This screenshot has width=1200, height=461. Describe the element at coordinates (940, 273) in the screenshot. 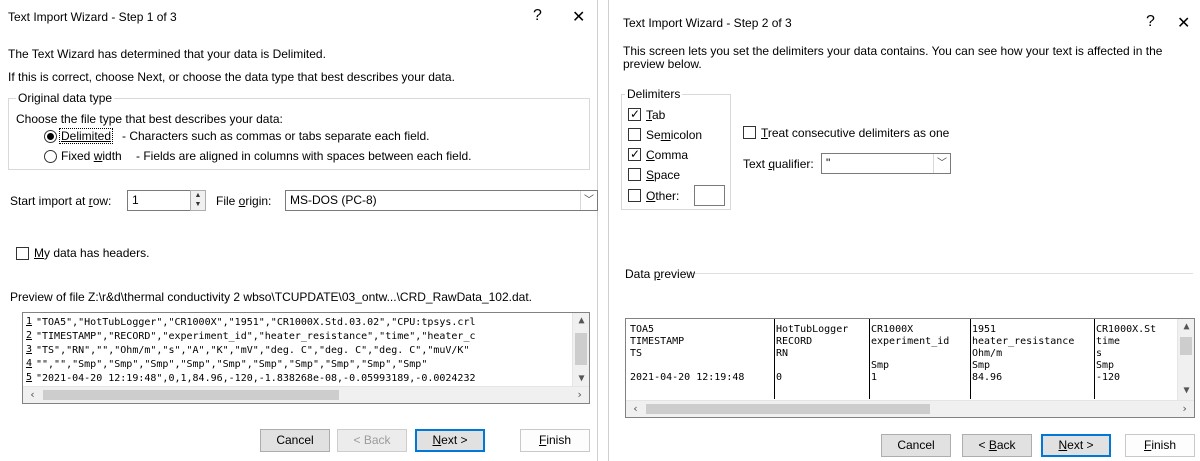

I see `data-preview-divider` at that location.